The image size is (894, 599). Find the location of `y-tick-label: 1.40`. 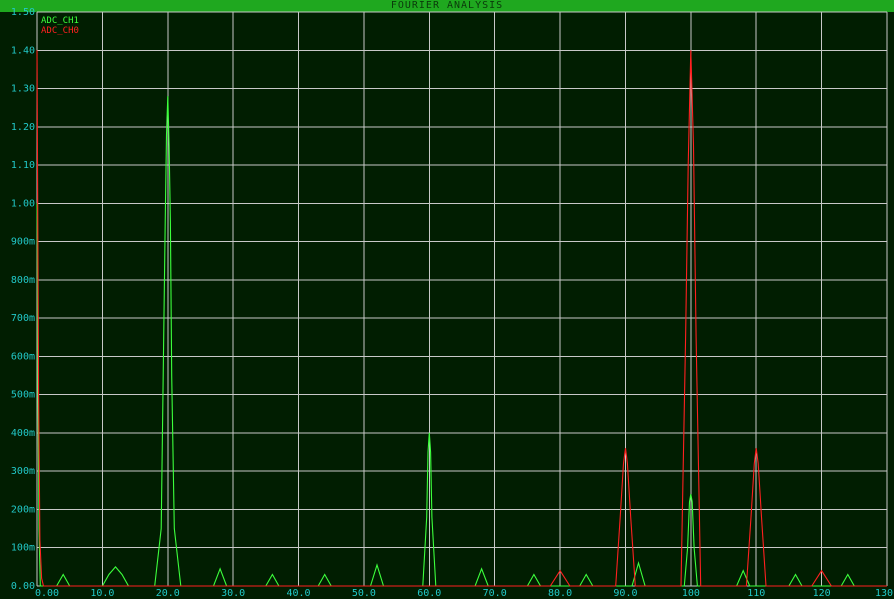

y-tick-label: 1.40 is located at coordinates (23, 50).